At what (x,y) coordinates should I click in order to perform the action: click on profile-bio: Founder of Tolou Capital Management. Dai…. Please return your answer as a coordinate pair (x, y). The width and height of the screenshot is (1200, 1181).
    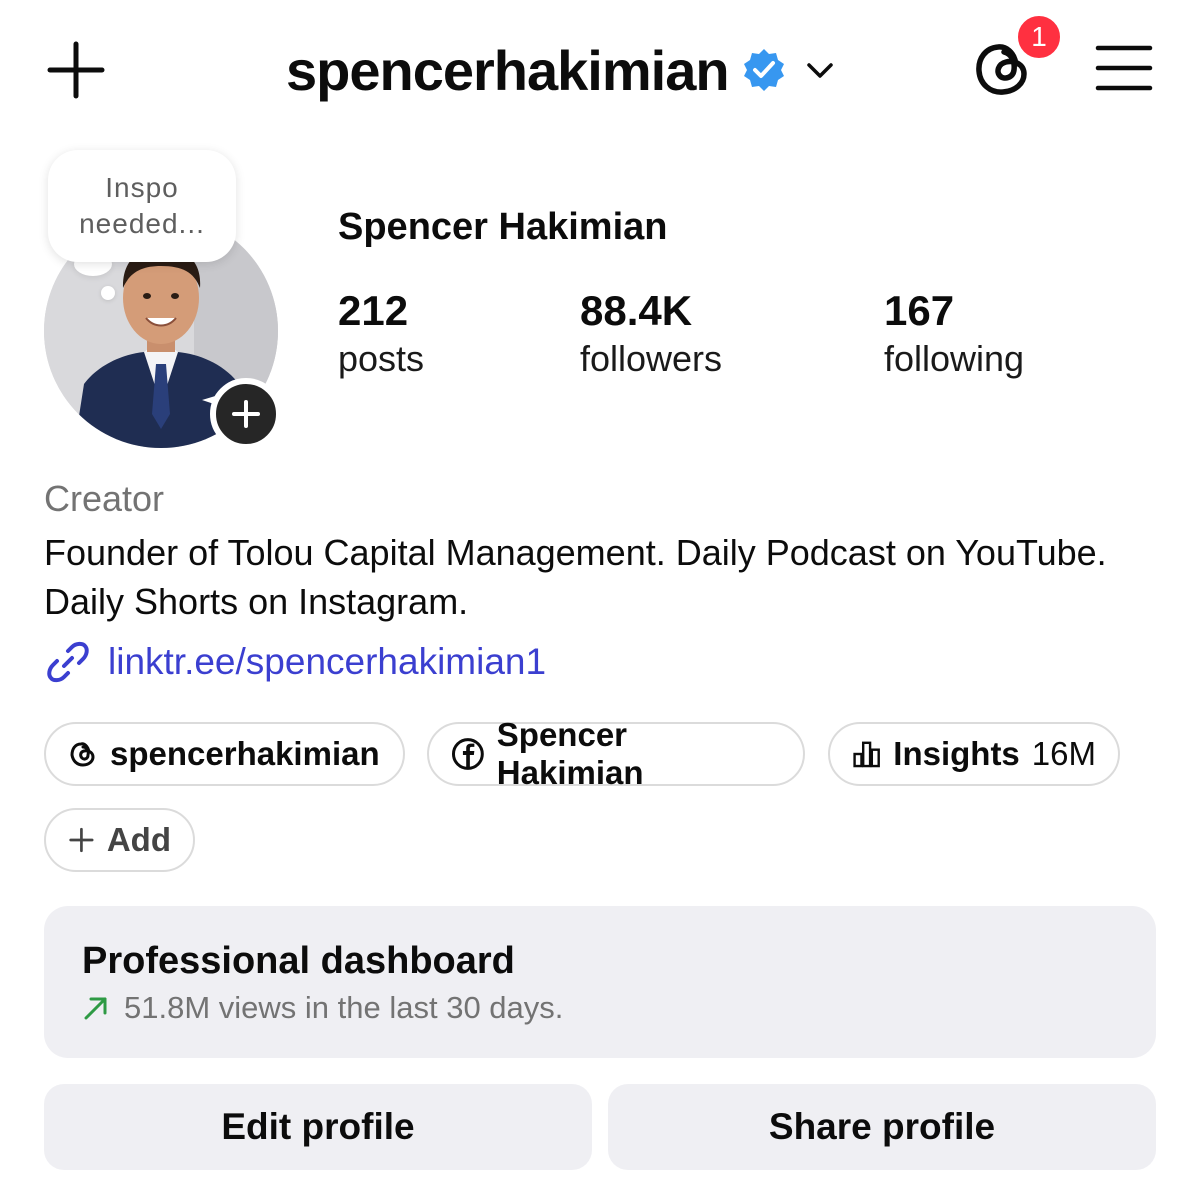
    Looking at the image, I should click on (575, 577).